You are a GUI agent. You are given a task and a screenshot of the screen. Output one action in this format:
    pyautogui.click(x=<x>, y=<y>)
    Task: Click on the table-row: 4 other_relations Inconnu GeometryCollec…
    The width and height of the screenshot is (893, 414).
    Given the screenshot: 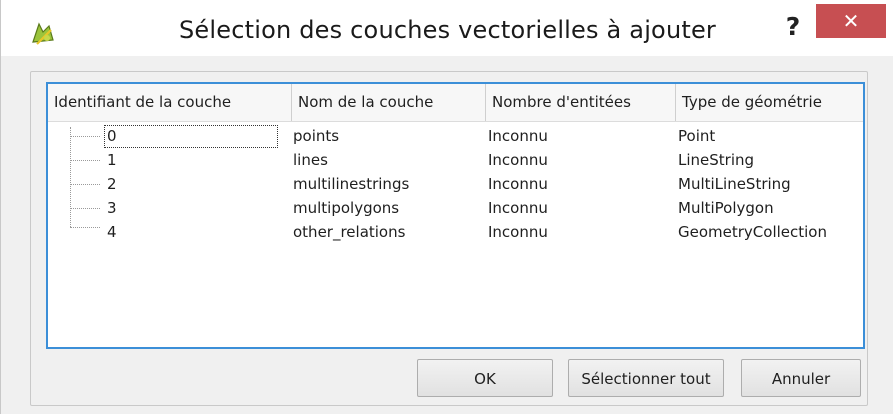 What is the action you would take?
    pyautogui.click(x=455, y=232)
    